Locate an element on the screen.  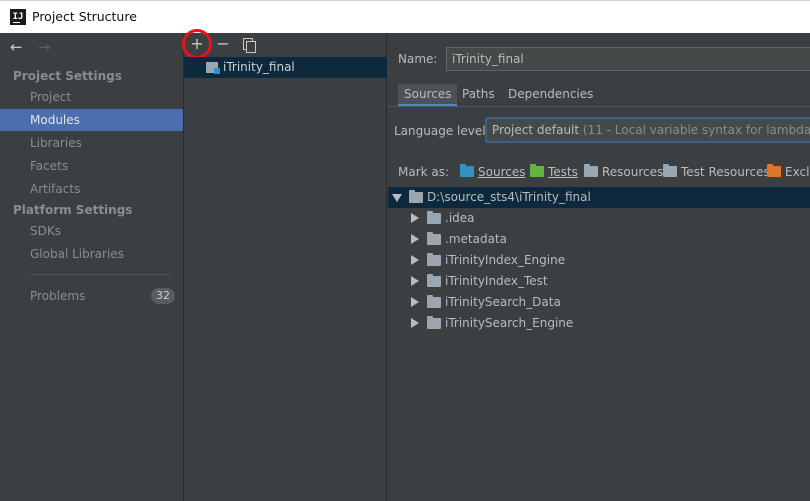
remove-module-button: − is located at coordinates (223, 44).